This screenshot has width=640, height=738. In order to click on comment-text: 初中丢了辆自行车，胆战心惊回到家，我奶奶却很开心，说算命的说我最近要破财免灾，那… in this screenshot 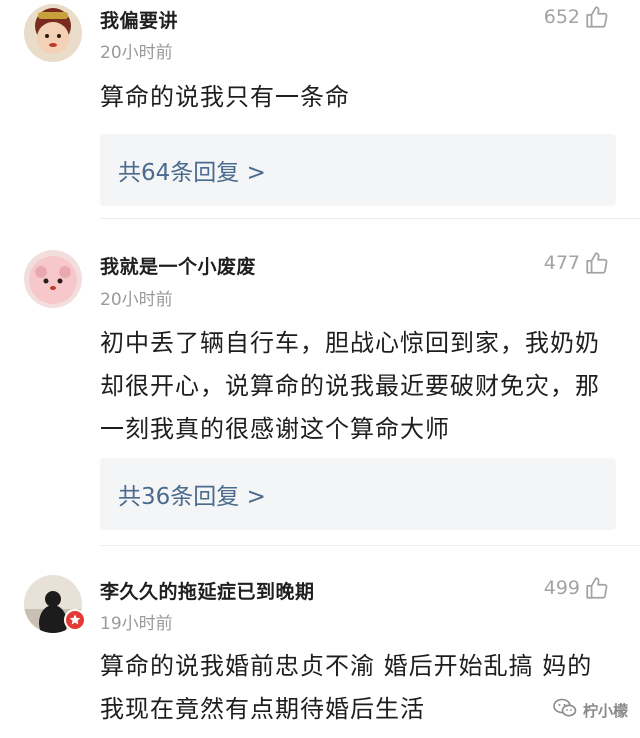, I will do `click(350, 386)`.